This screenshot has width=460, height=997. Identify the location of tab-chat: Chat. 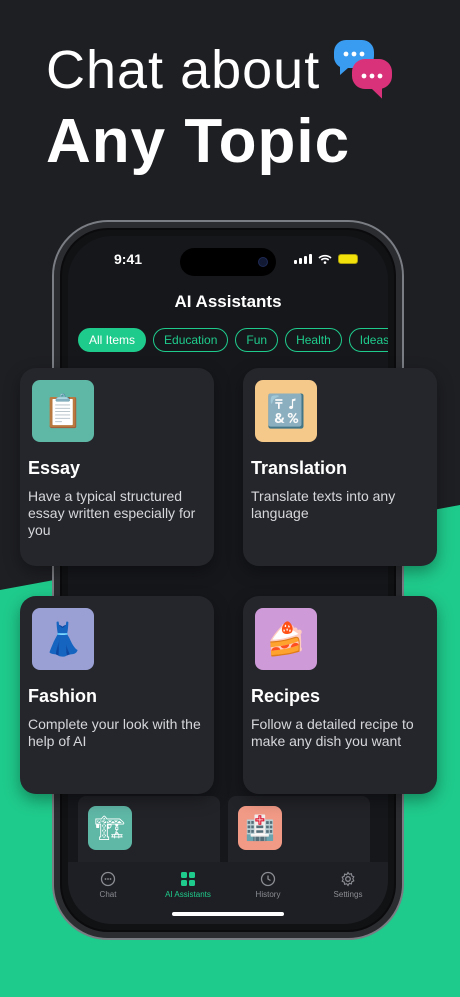
(108, 883).